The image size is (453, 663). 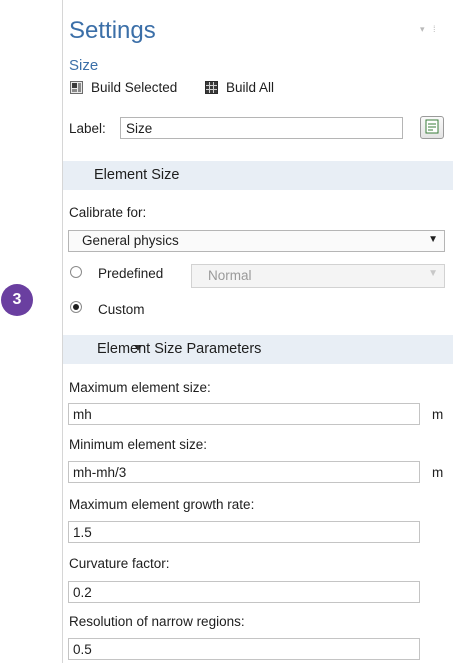 What do you see at coordinates (318, 276) in the screenshot?
I see `predefined-select: Normal ▼` at bounding box center [318, 276].